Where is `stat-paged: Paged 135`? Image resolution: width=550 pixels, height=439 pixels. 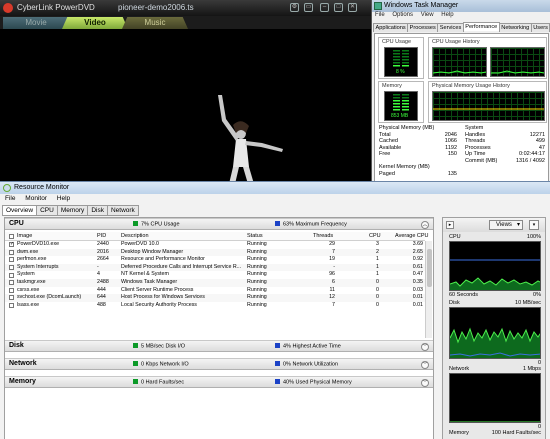
stat-paged: Paged 135 is located at coordinates (418, 173).